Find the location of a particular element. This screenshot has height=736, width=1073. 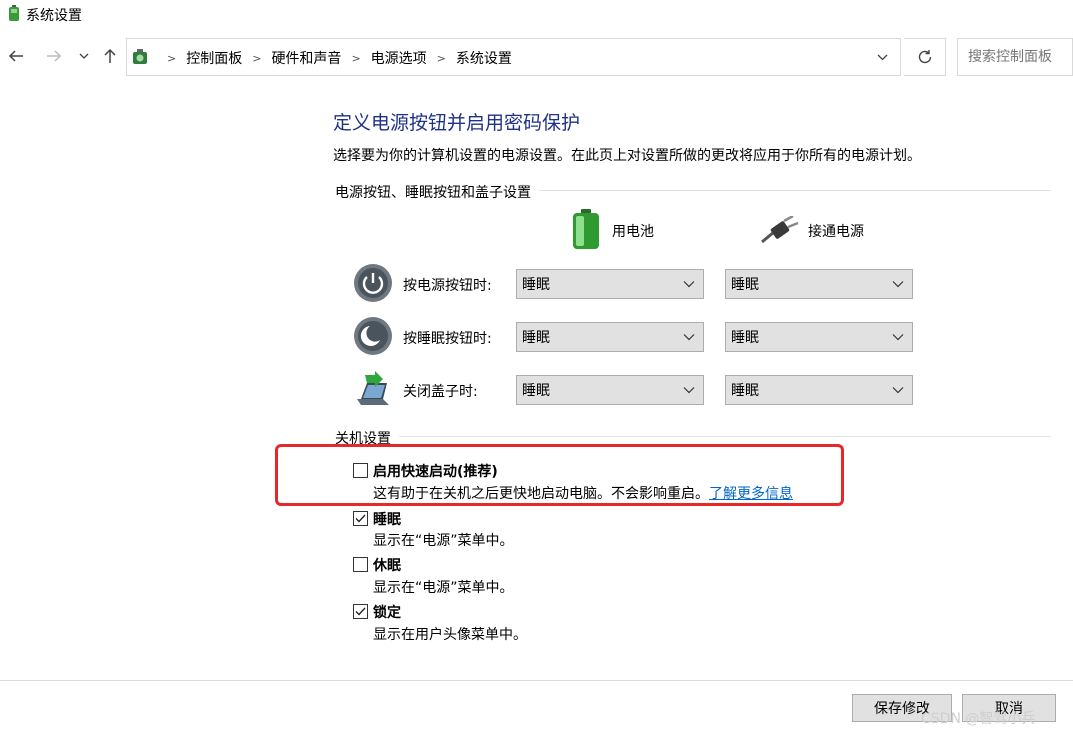

refresh-icon is located at coordinates (924, 57).